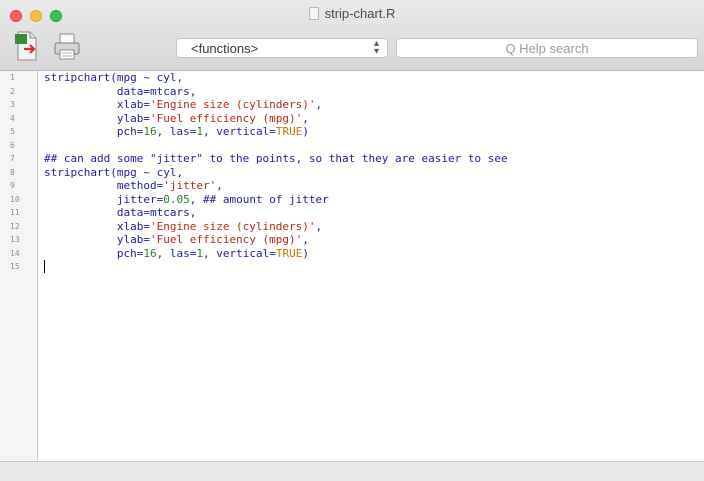  I want to click on line-number: 1, so click(12, 77).